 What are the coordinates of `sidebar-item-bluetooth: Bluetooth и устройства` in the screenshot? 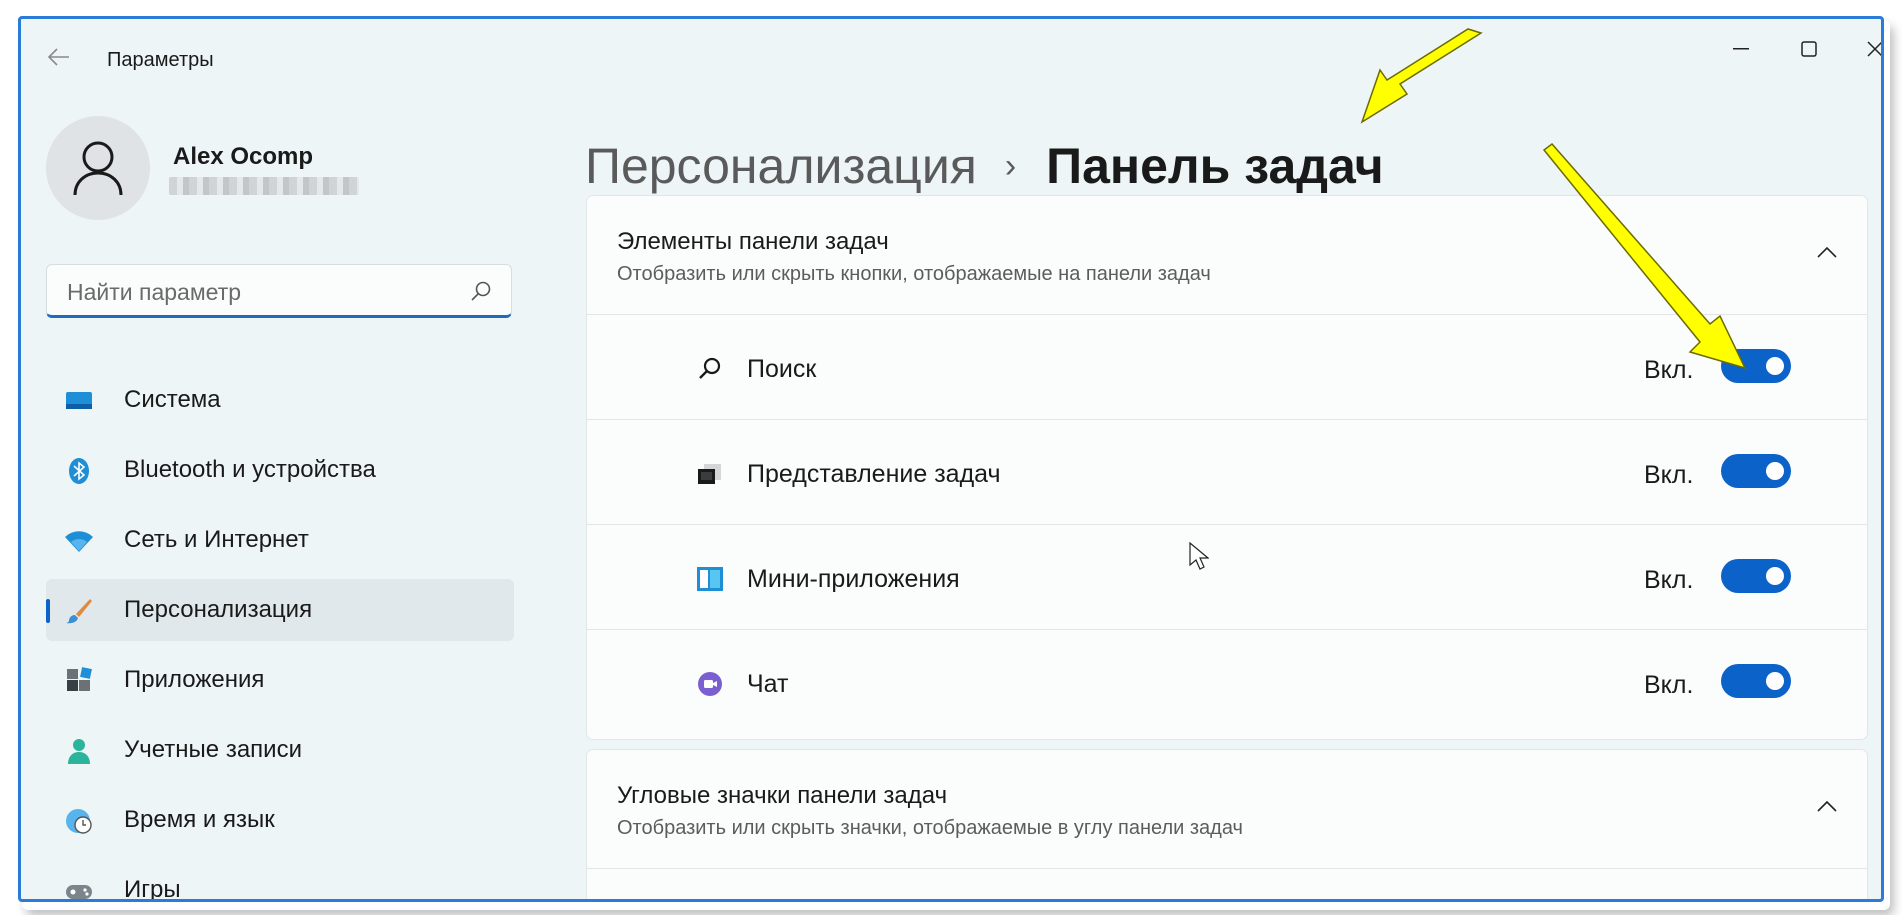 It's located at (280, 470).